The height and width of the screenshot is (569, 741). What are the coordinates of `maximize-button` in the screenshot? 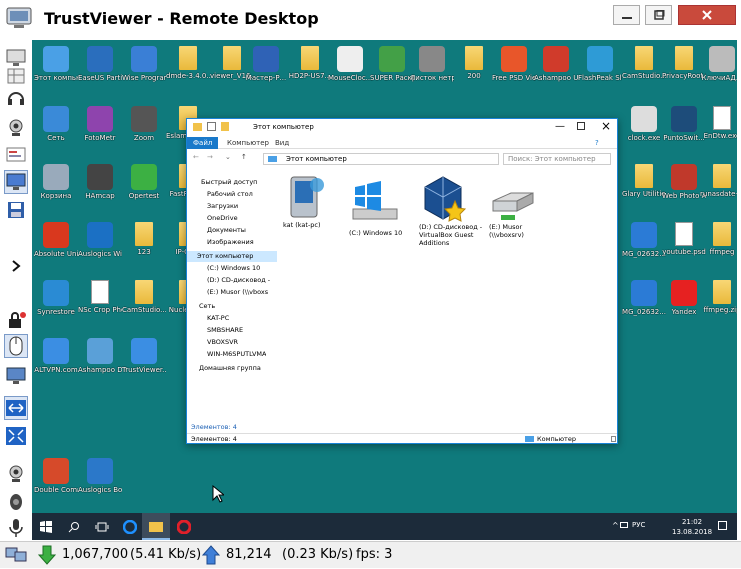 It's located at (658, 15).